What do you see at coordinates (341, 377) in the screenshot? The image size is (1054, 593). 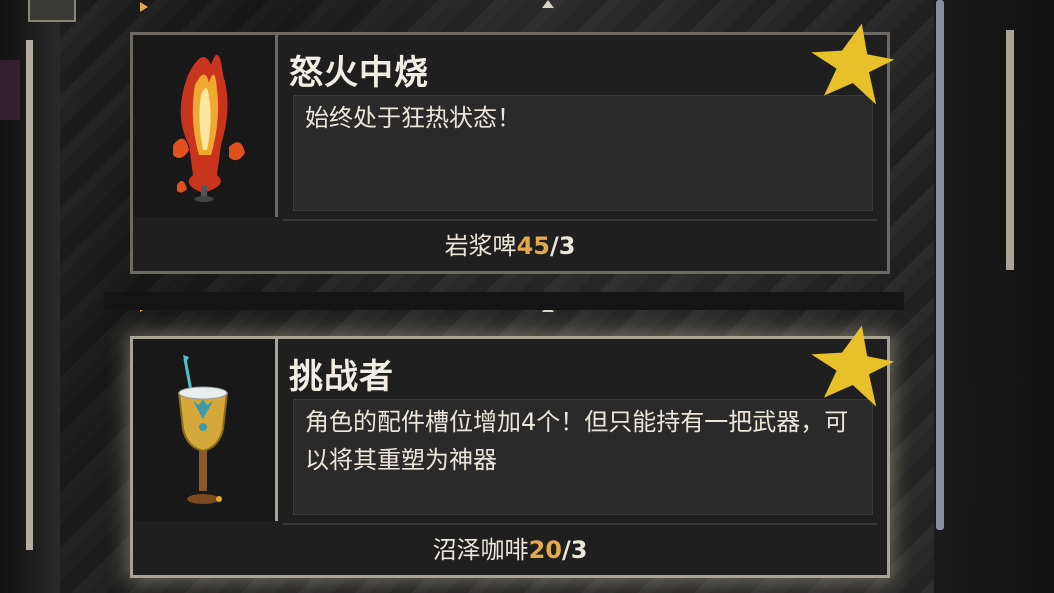 I see `card-title: 挑战者` at bounding box center [341, 377].